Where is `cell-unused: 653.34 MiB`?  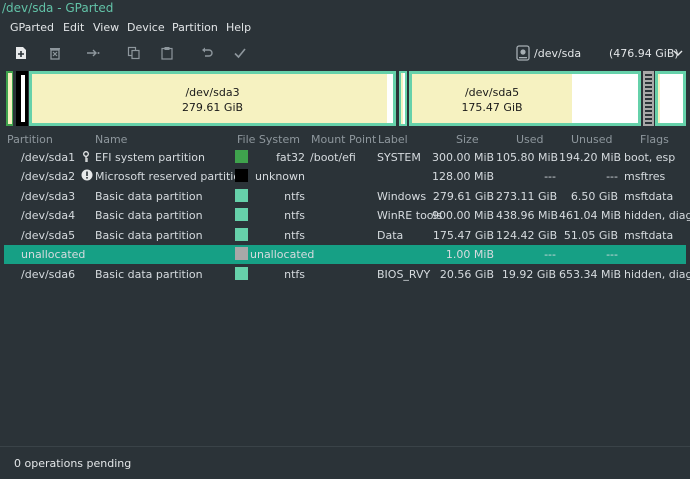
cell-unused: 653.34 MiB is located at coordinates (590, 274).